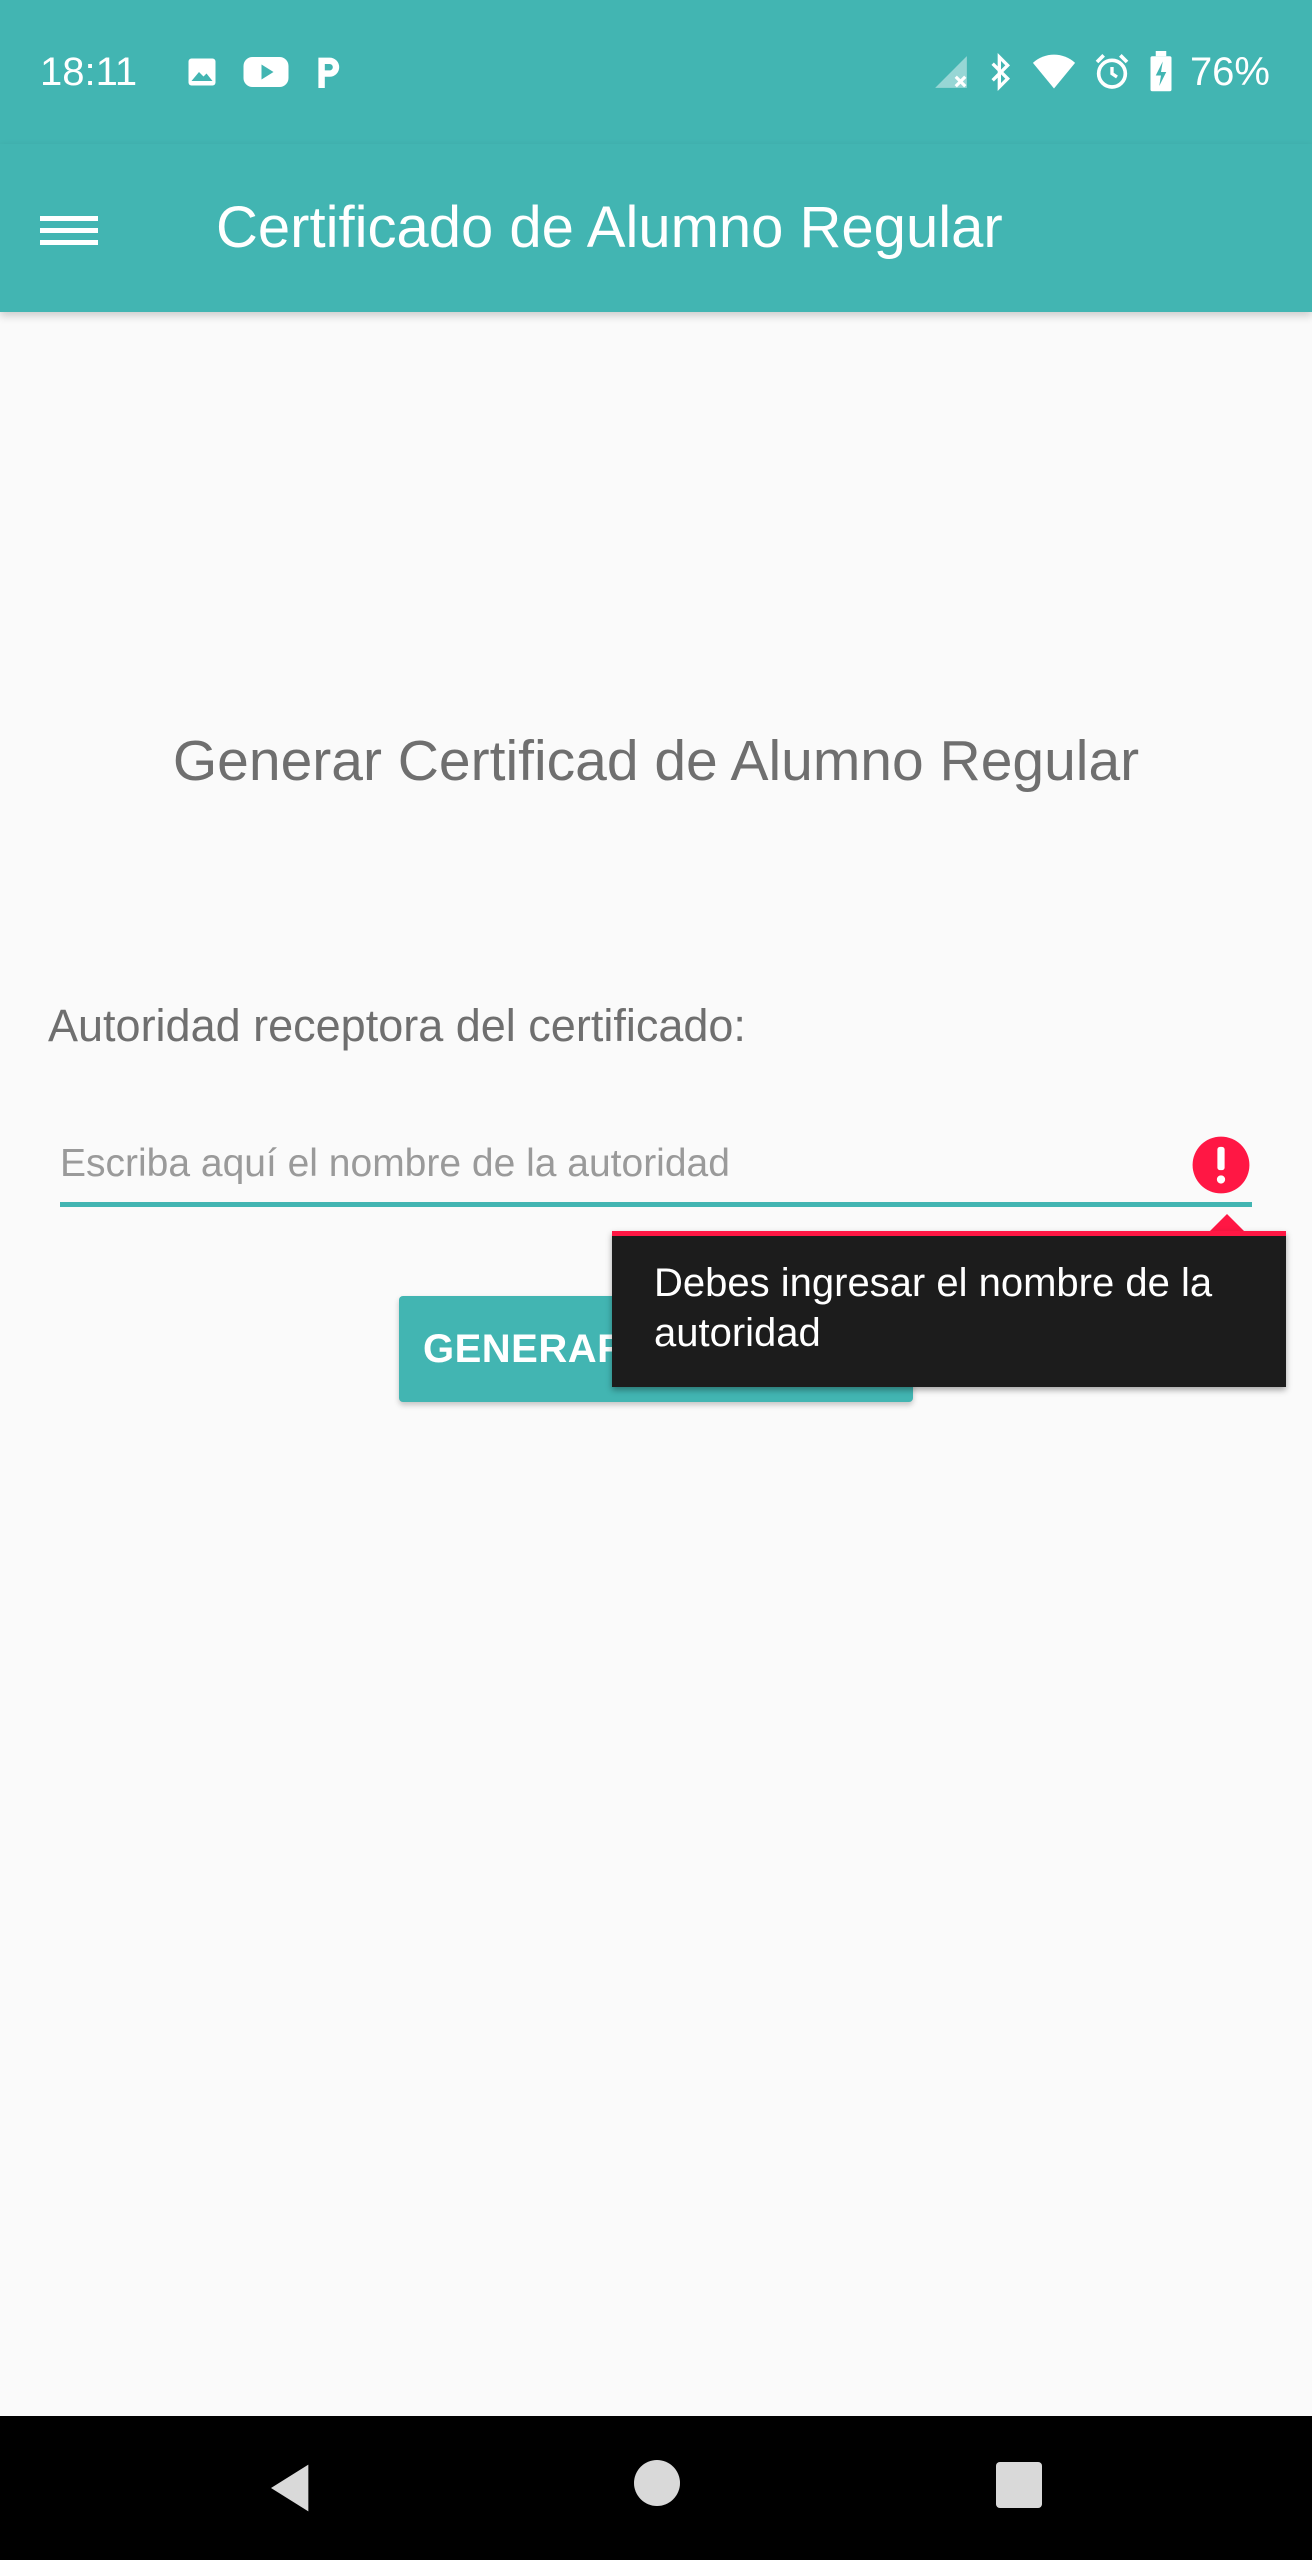 Image resolution: width=1312 pixels, height=2560 pixels. Describe the element at coordinates (202, 72) in the screenshot. I see `image-icon` at that location.